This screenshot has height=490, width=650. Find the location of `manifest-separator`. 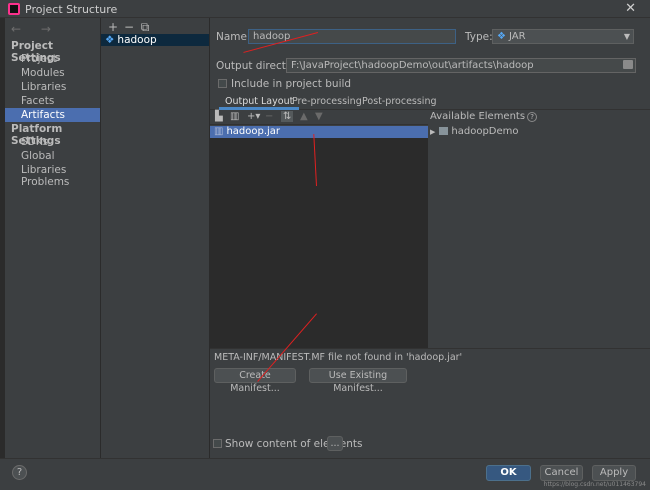

manifest-separator is located at coordinates (430, 348).